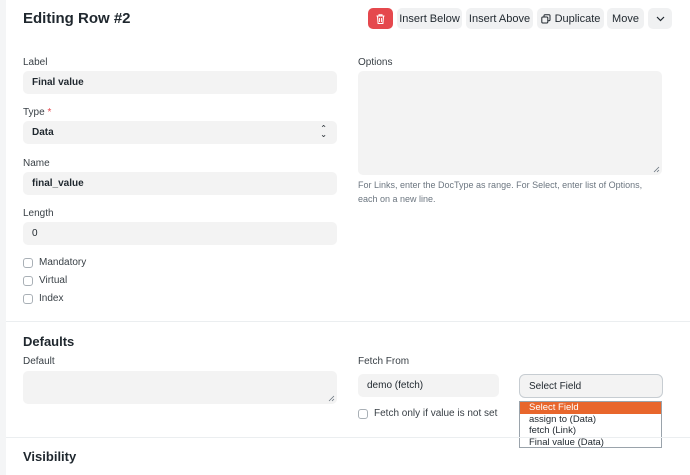  What do you see at coordinates (38, 213) in the screenshot?
I see `length-field-label: Length` at bounding box center [38, 213].